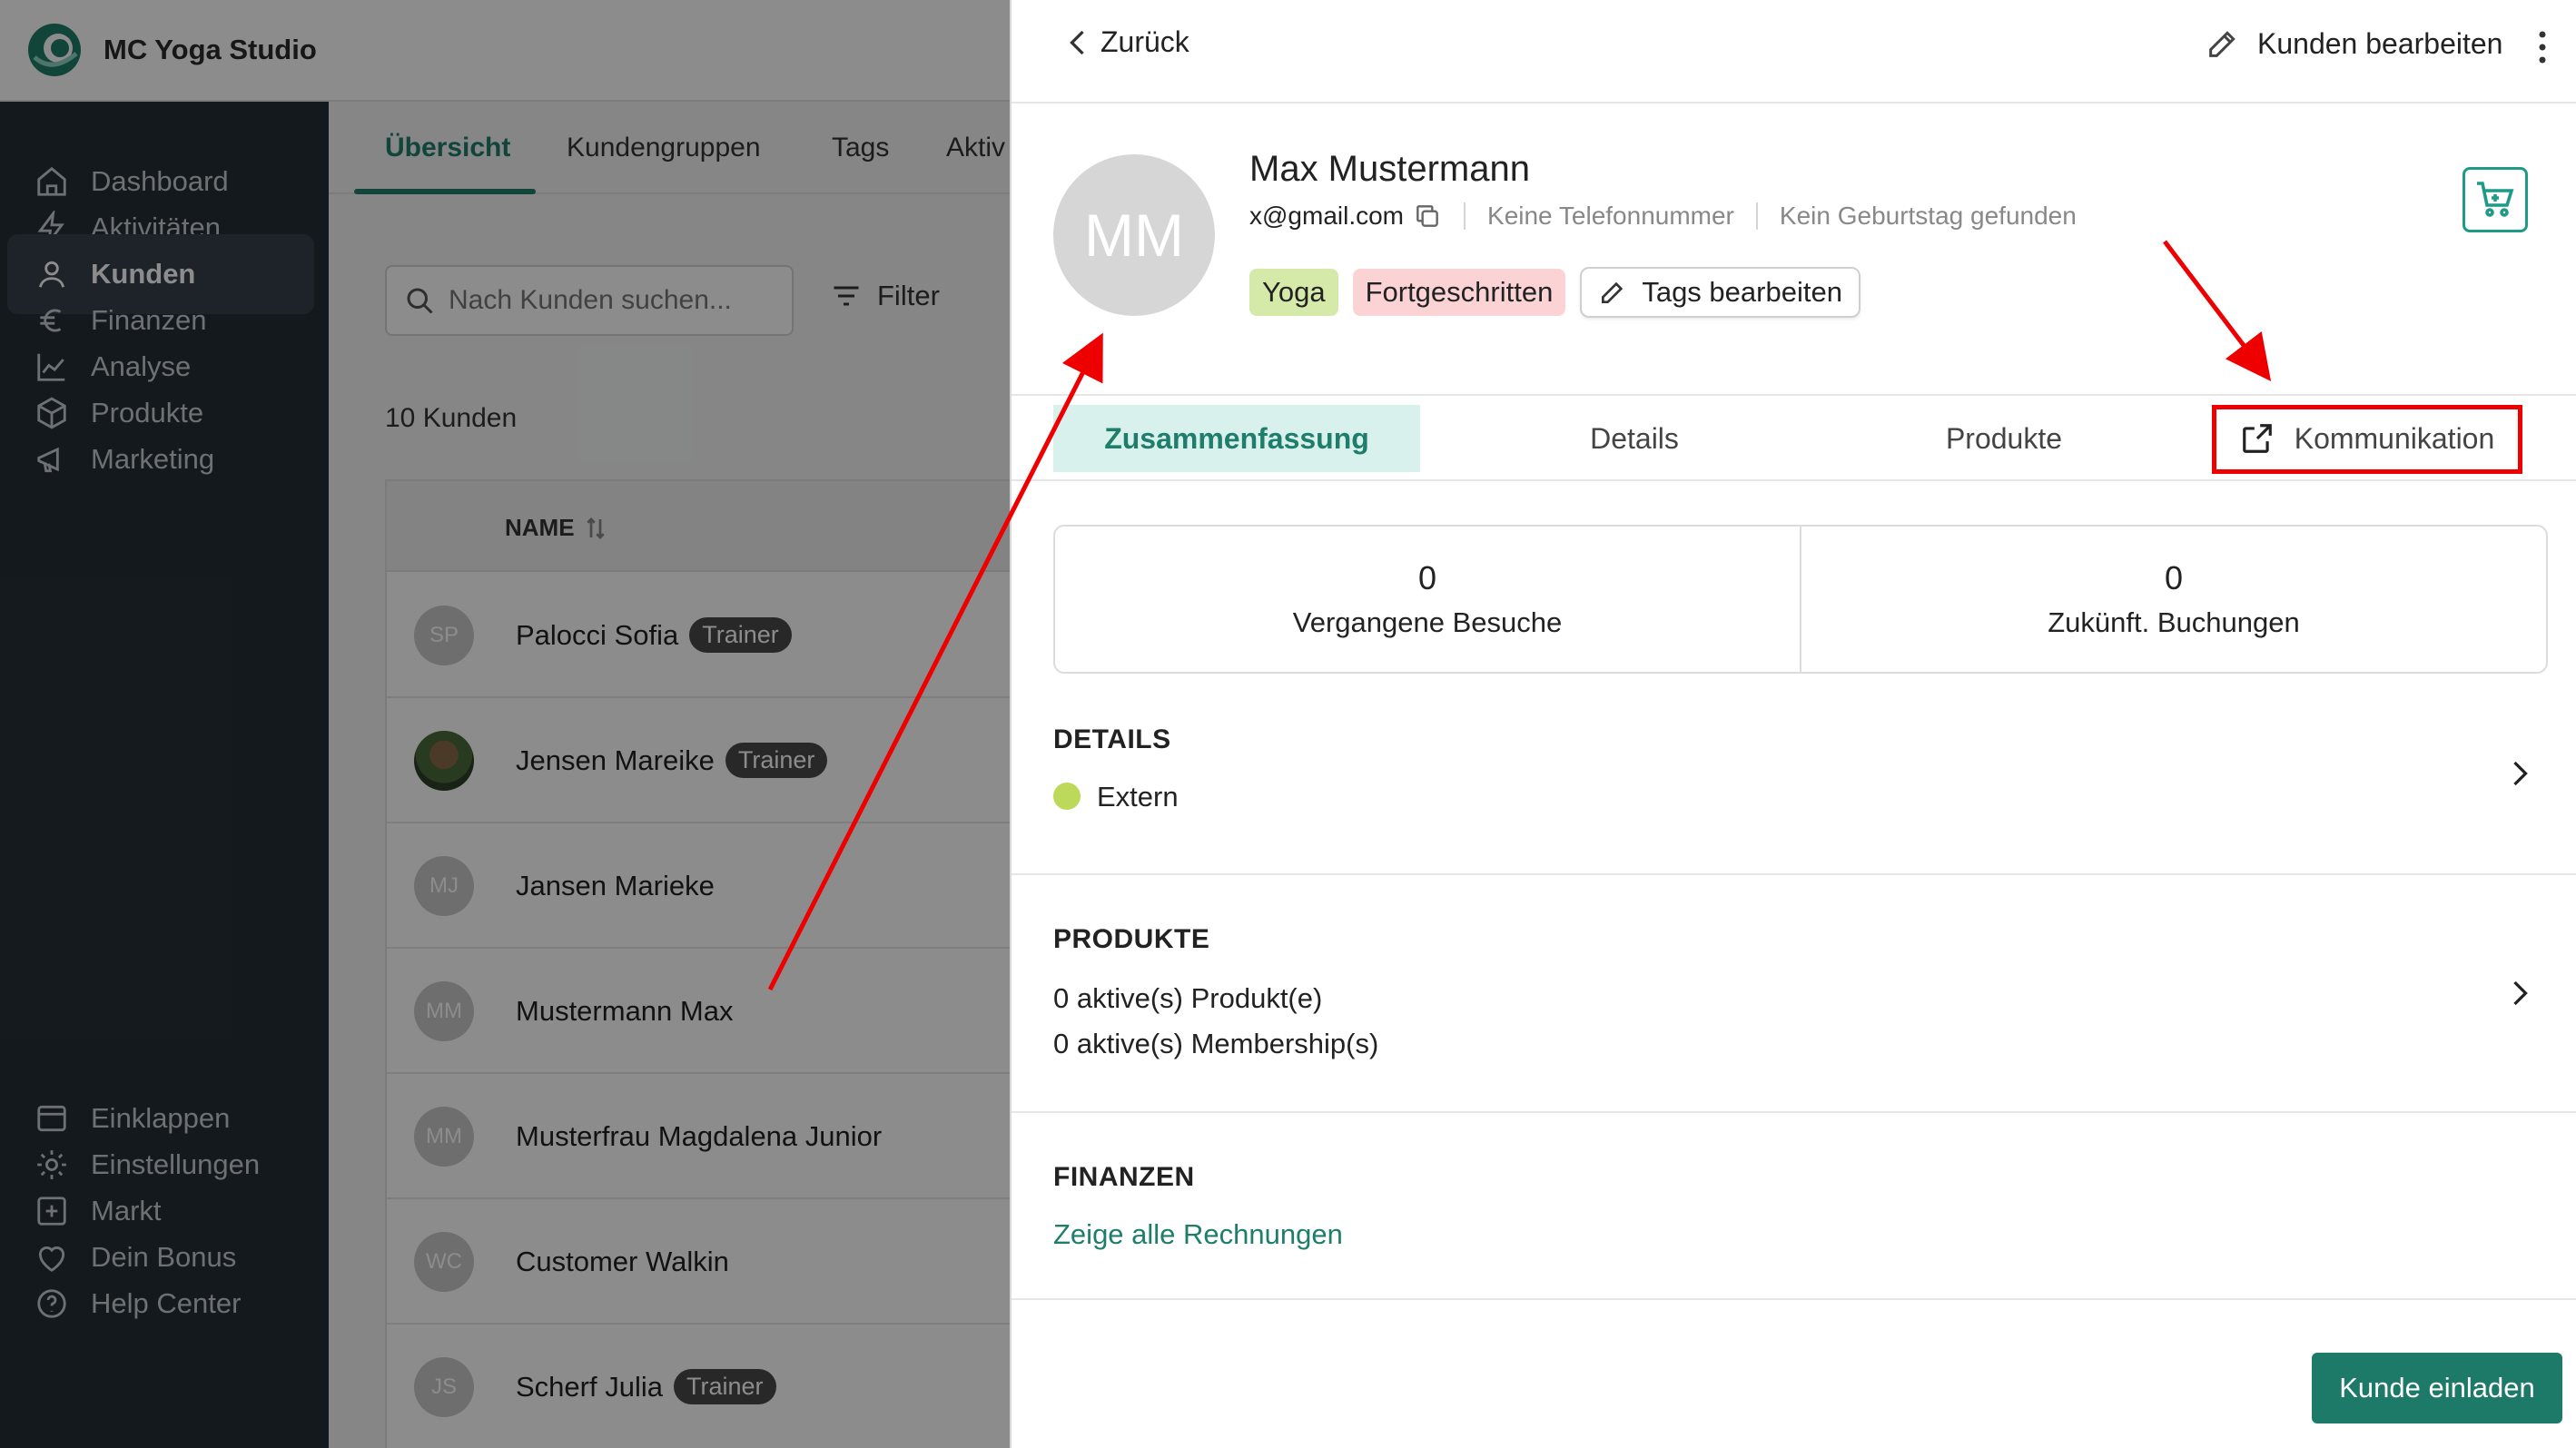 The height and width of the screenshot is (1448, 2576). I want to click on cart-button, so click(2495, 199).